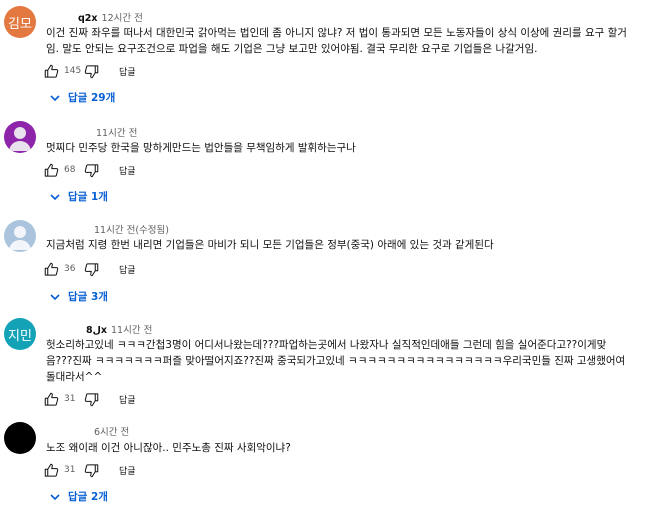 The height and width of the screenshot is (508, 660). What do you see at coordinates (96, 330) in the screenshot?
I see `author-name: ل8x` at bounding box center [96, 330].